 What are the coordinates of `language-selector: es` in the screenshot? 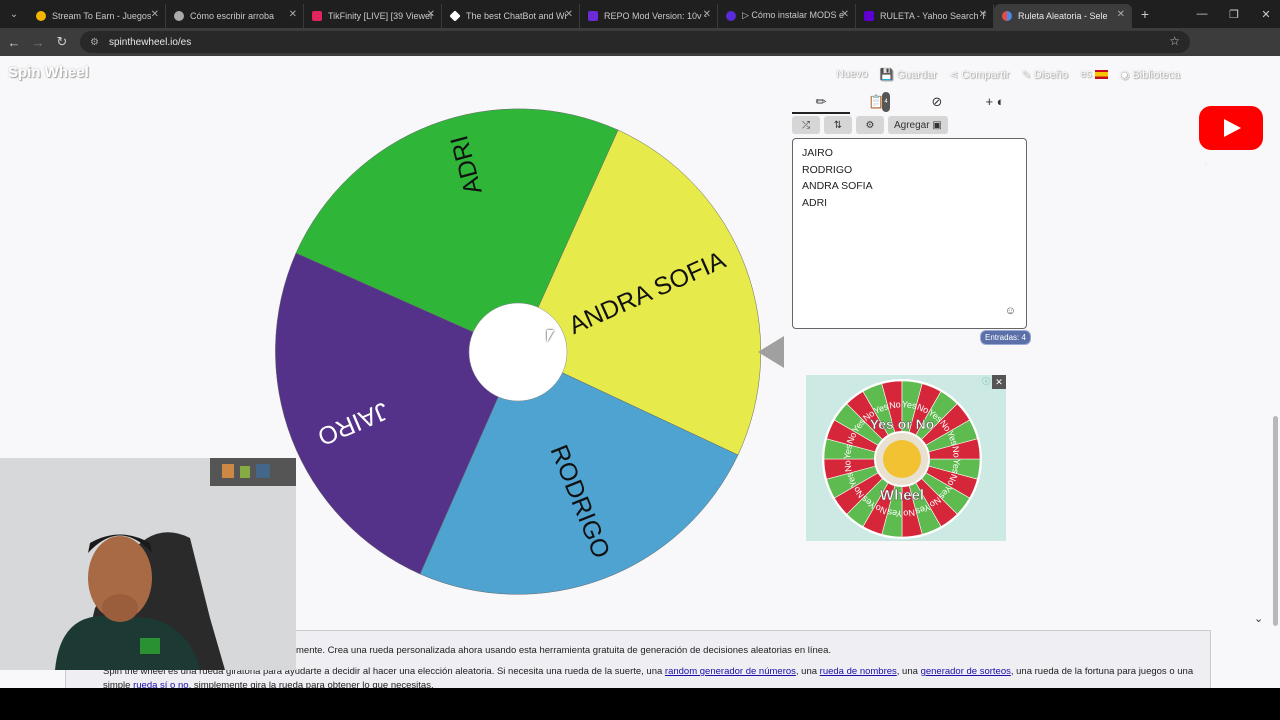 It's located at (1094, 74).